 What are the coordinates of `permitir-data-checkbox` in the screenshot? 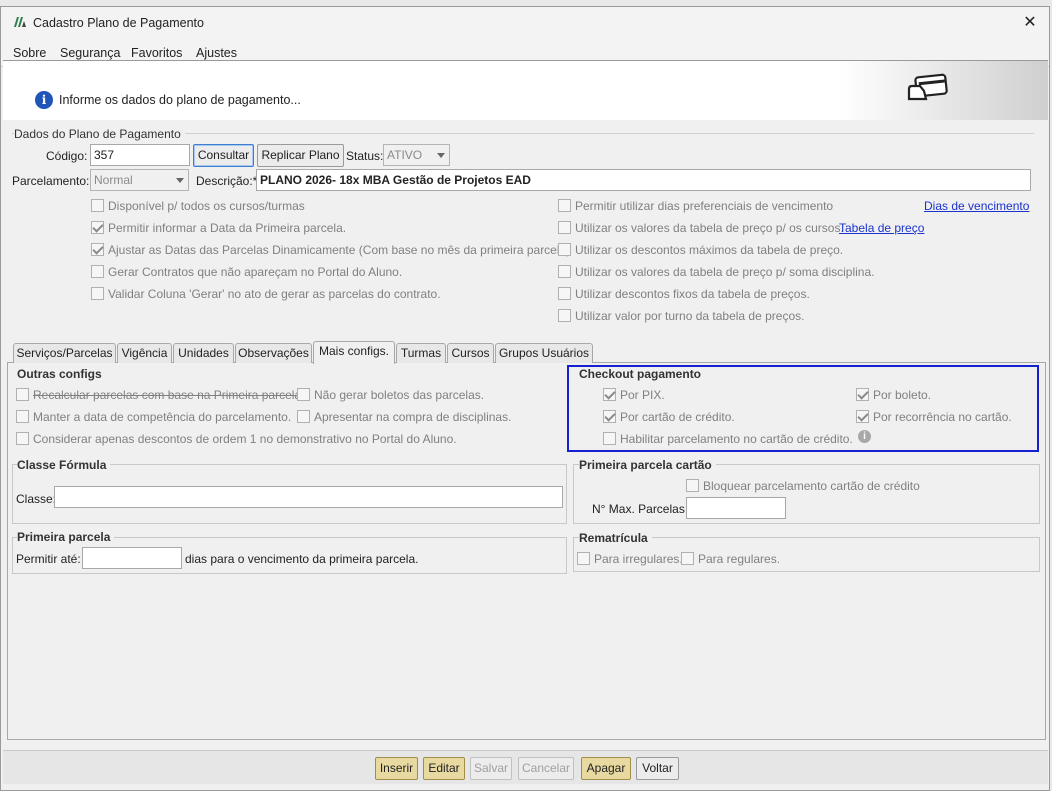 It's located at (97, 227).